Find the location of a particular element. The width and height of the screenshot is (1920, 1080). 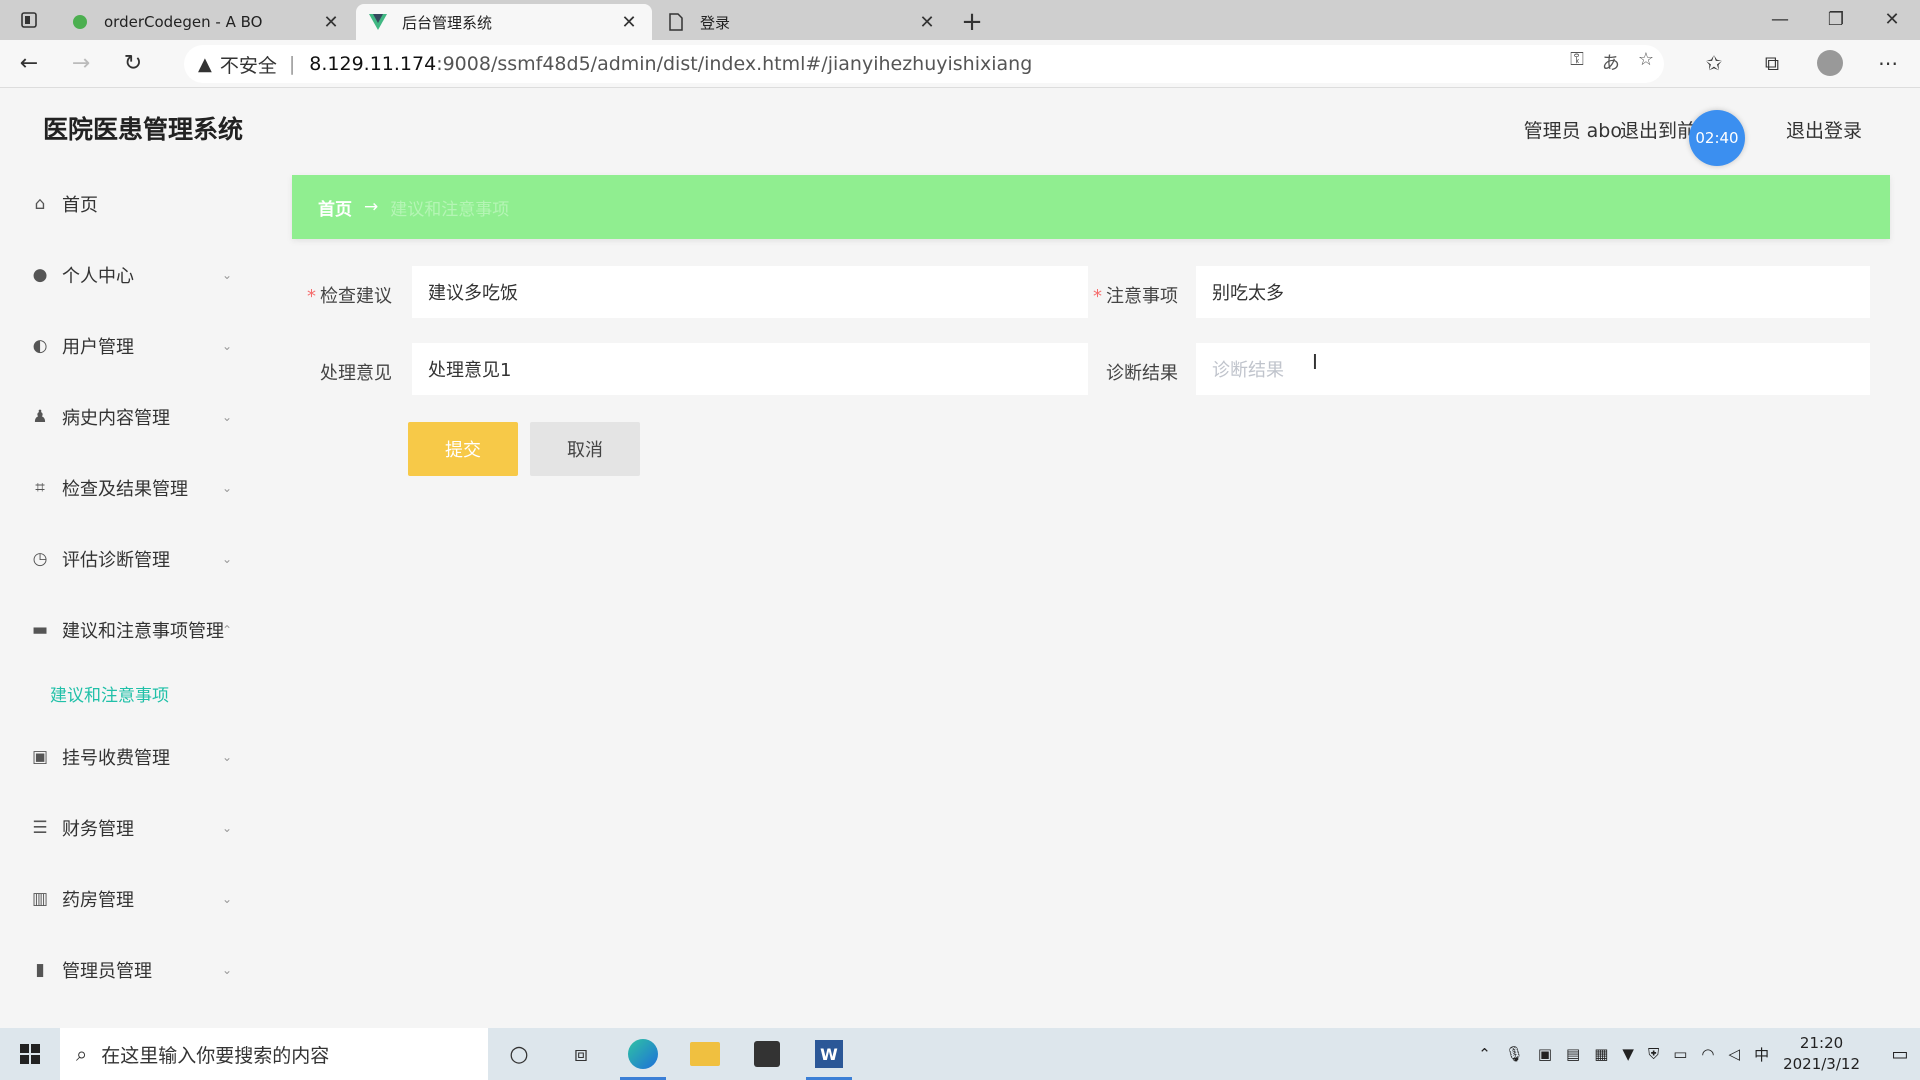

sidebar-item-profile: ● 个人中心 ⌄ is located at coordinates (131, 274).